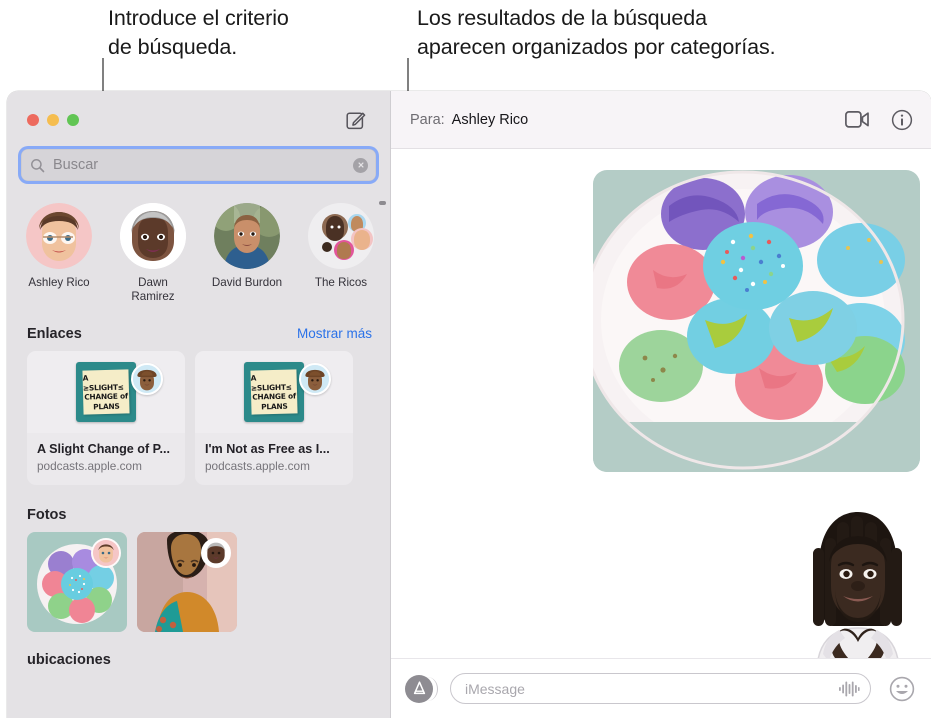  I want to click on locations-section-header: ubicaciones, so click(198, 660).